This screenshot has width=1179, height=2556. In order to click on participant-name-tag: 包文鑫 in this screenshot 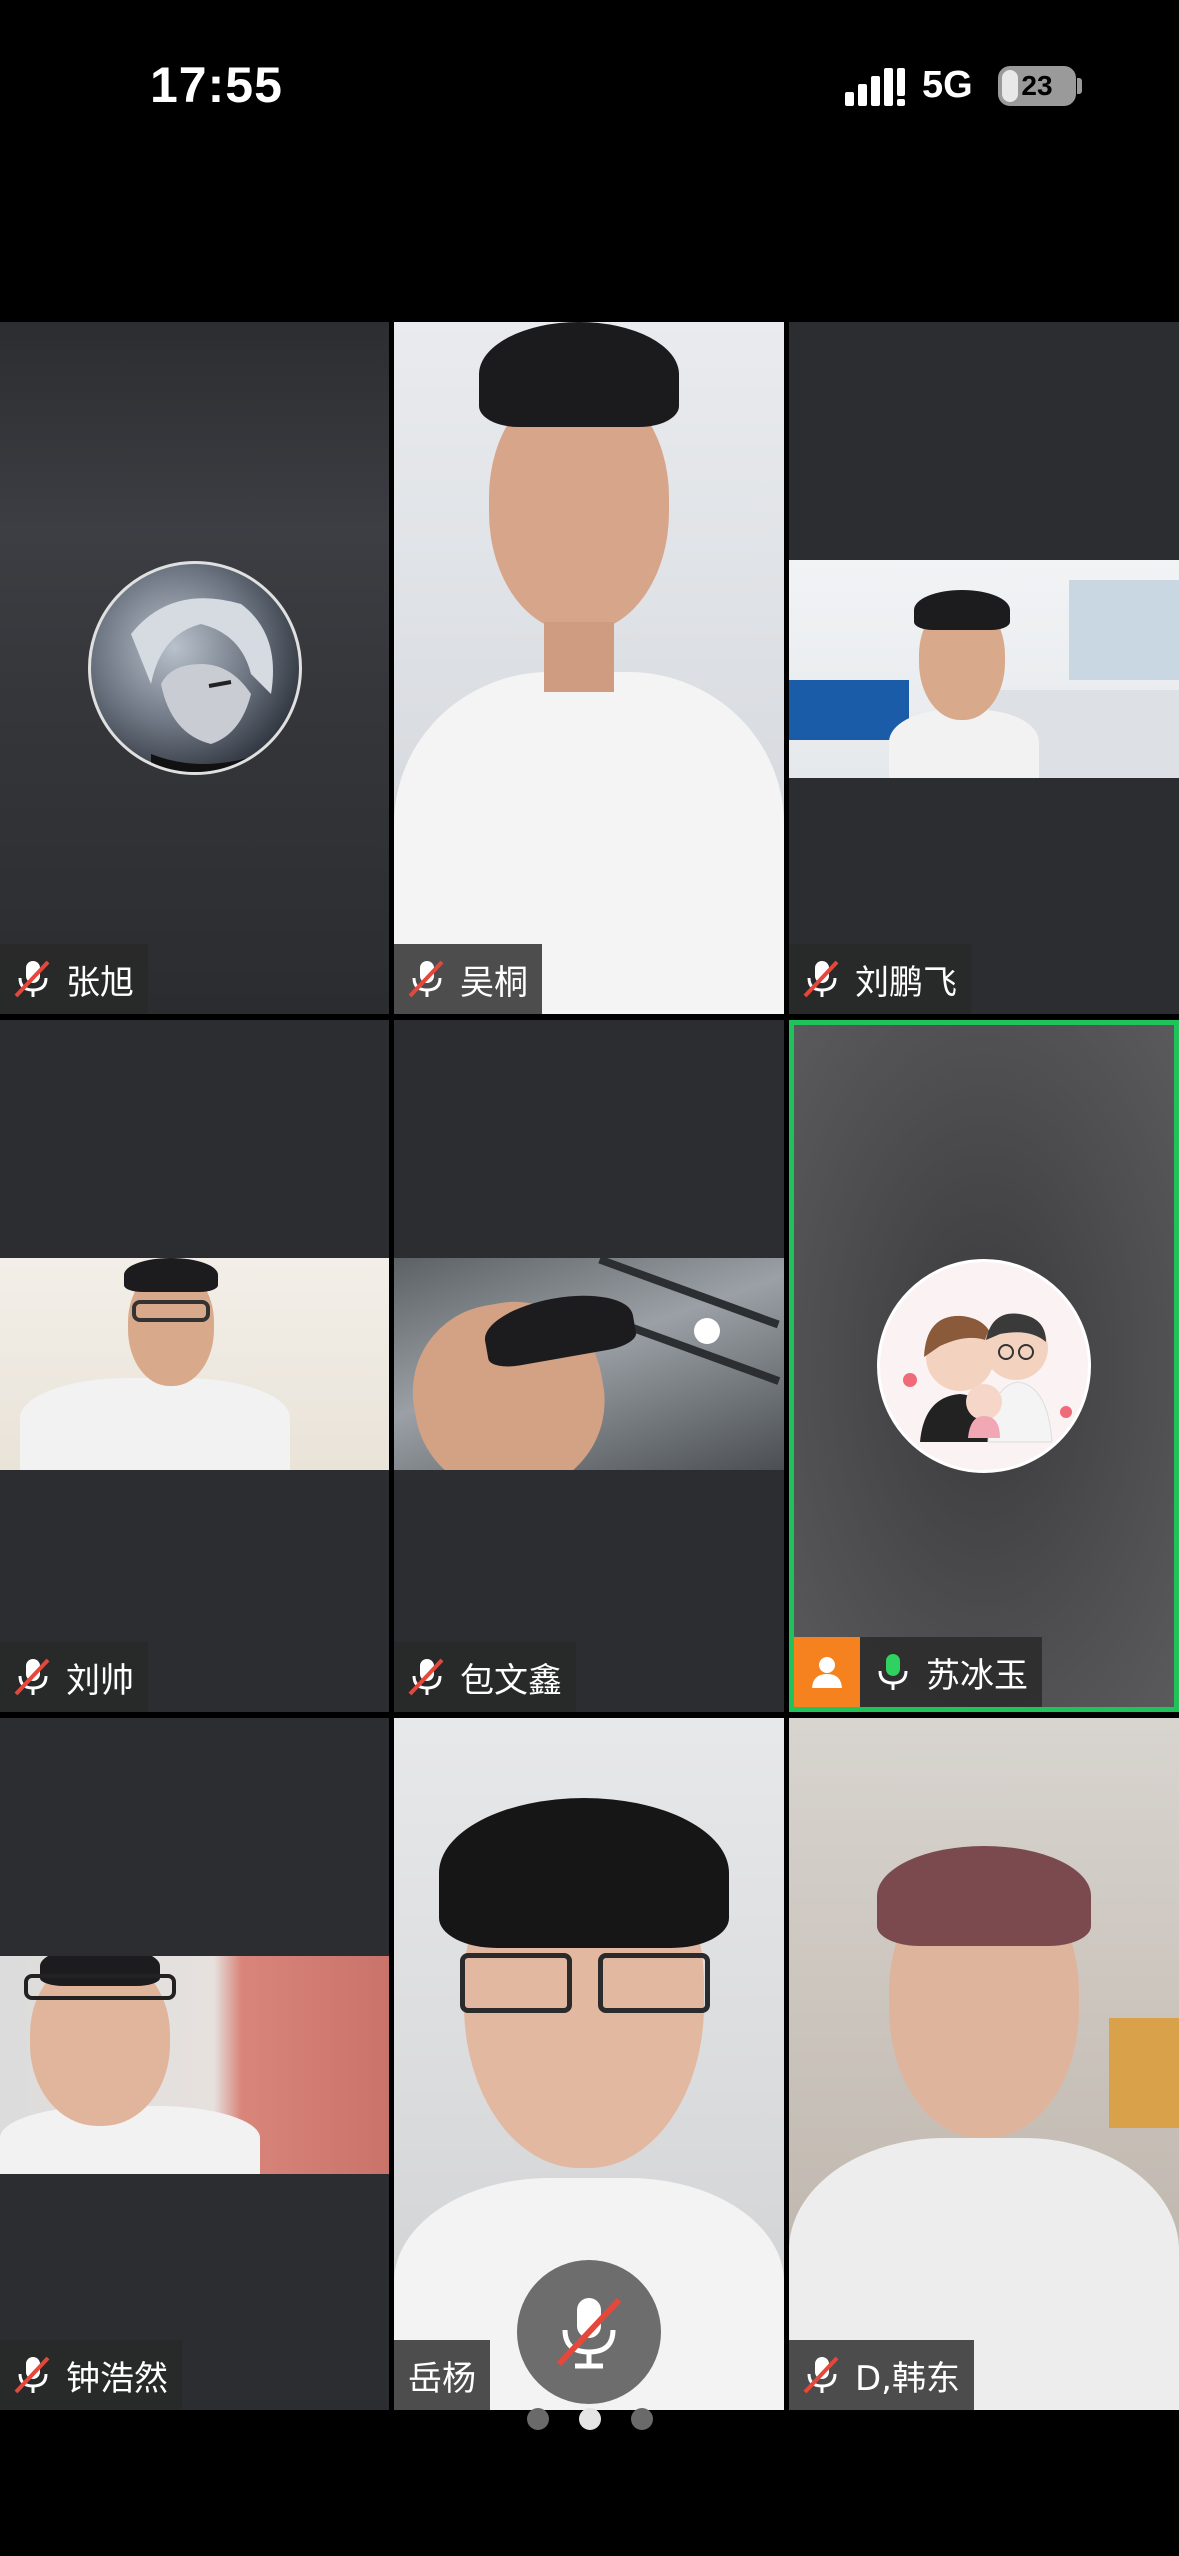, I will do `click(485, 1677)`.